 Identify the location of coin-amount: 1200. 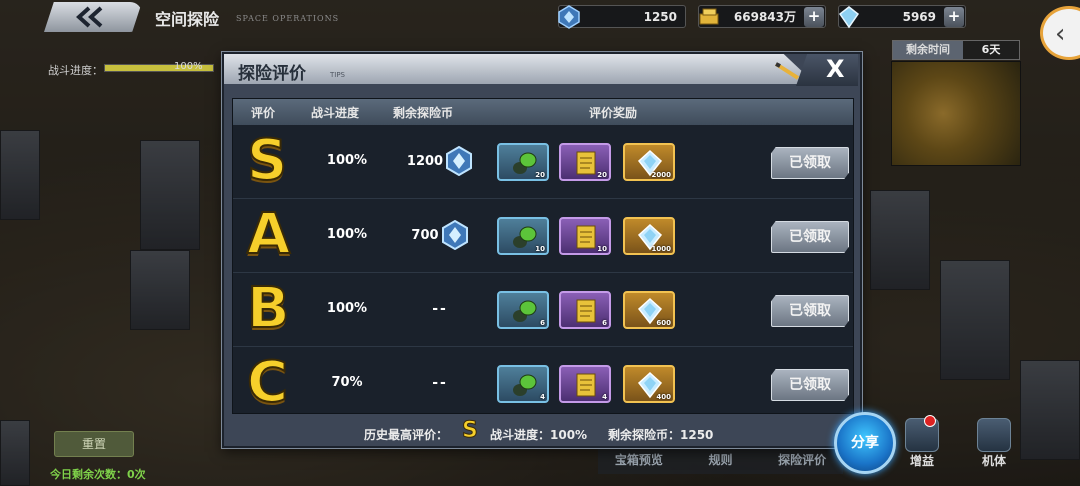
(425, 161).